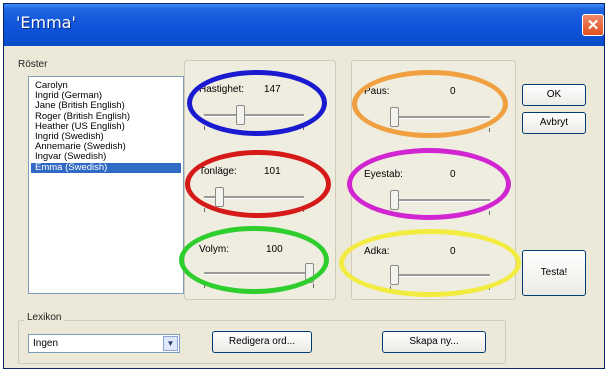  I want to click on test-button: Testa!, so click(554, 273).